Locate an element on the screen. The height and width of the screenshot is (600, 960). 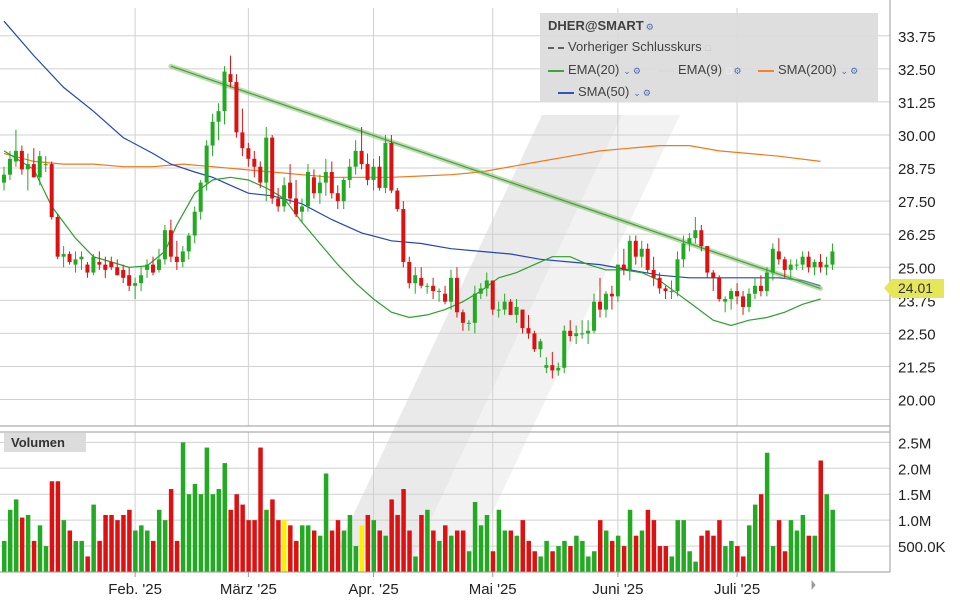
price-tick-label: 21.25 is located at coordinates (917, 367).